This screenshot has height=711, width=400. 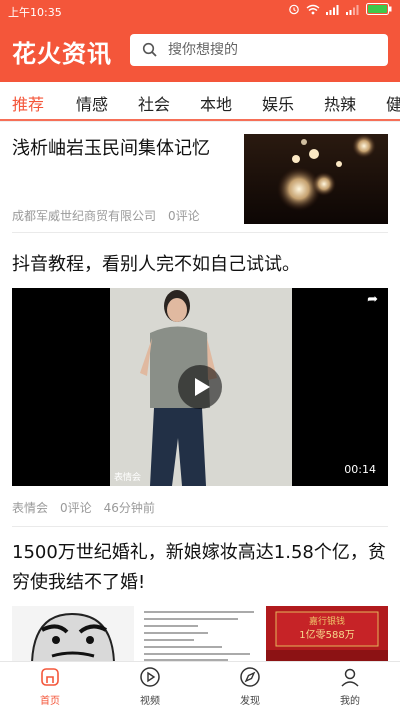 I want to click on nav-label: 发现, so click(x=250, y=701).